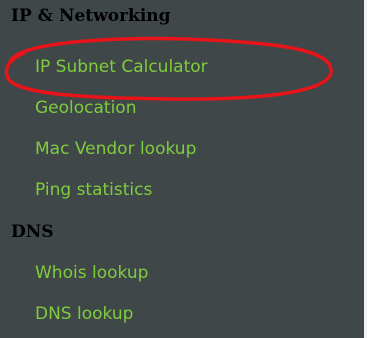  Describe the element at coordinates (91, 16) in the screenshot. I see `section-heading-ip-networking: IP & Networking` at that location.